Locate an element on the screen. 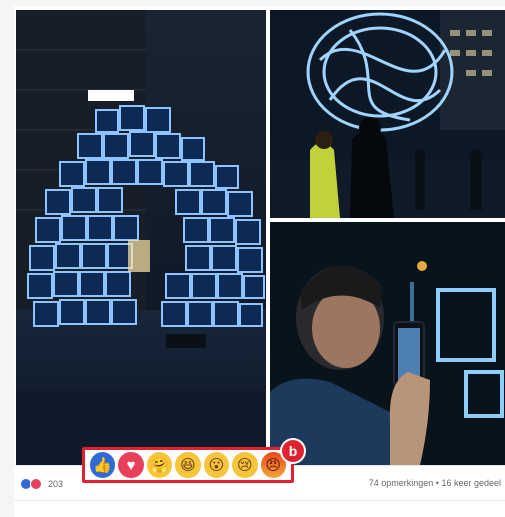 The width and height of the screenshot is (505, 517). haha-reaction-icon: 😆 is located at coordinates (188, 465).